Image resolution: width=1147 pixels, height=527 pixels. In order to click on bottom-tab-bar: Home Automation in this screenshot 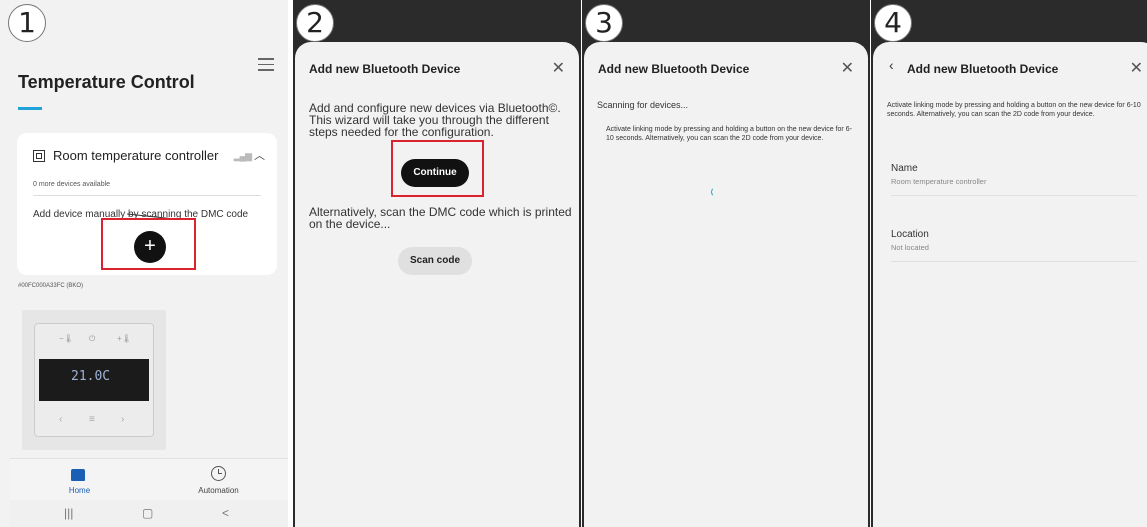, I will do `click(149, 479)`.